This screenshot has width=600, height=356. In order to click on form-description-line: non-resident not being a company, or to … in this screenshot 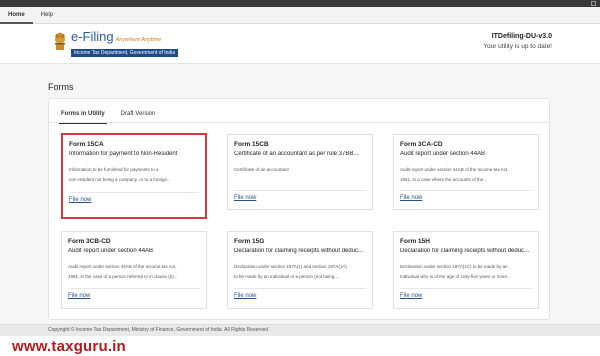, I will do `click(120, 179)`.